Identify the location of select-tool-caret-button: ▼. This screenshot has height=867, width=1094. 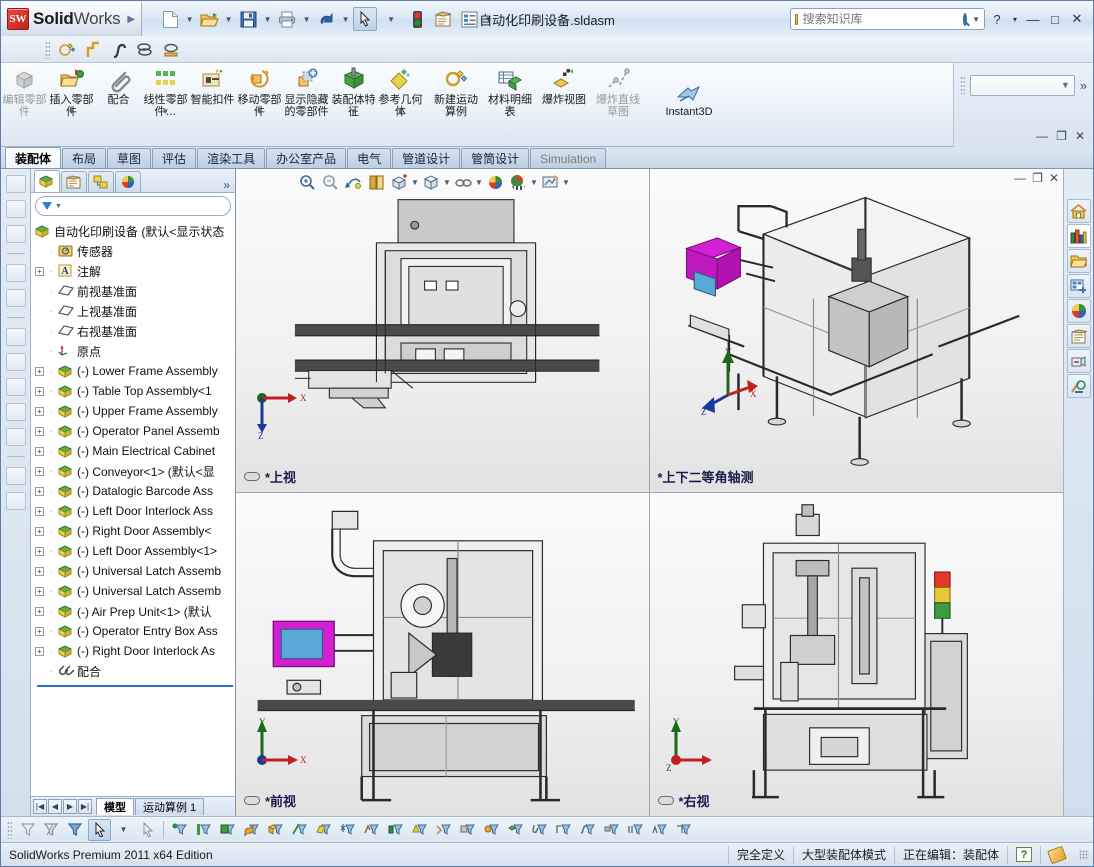
(391, 19).